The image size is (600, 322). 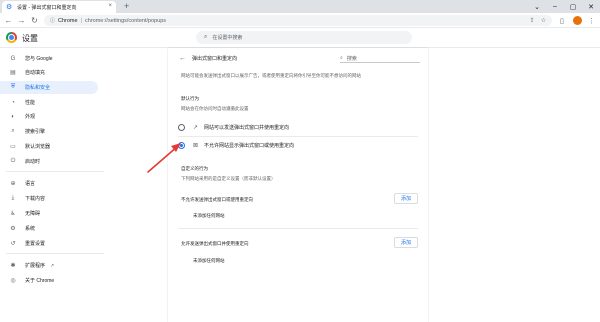 What do you see at coordinates (13, 198) in the screenshot?
I see `download-icon: ⤓` at bounding box center [13, 198].